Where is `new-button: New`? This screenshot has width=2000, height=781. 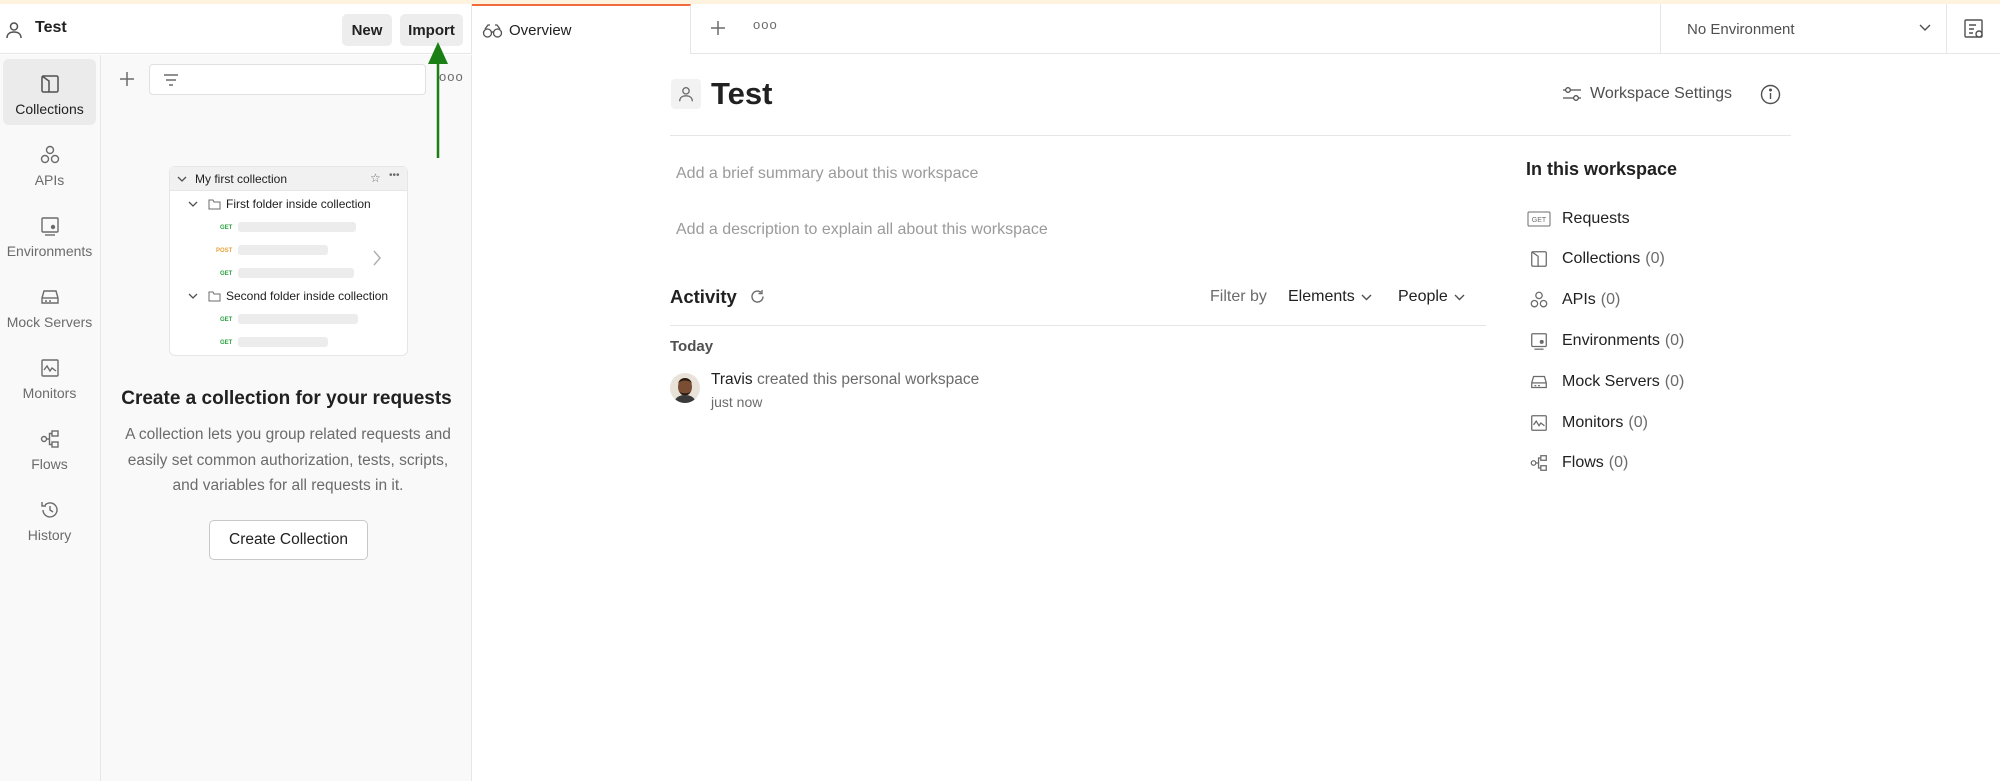 new-button: New is located at coordinates (367, 30).